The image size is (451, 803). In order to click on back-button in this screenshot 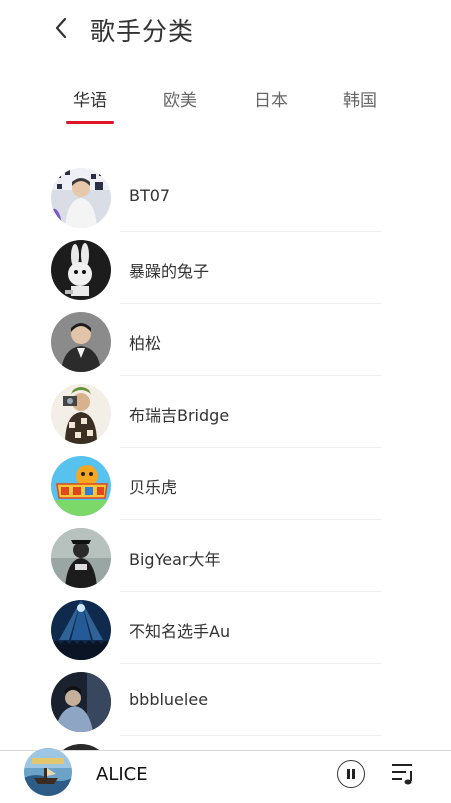, I will do `click(61, 28)`.